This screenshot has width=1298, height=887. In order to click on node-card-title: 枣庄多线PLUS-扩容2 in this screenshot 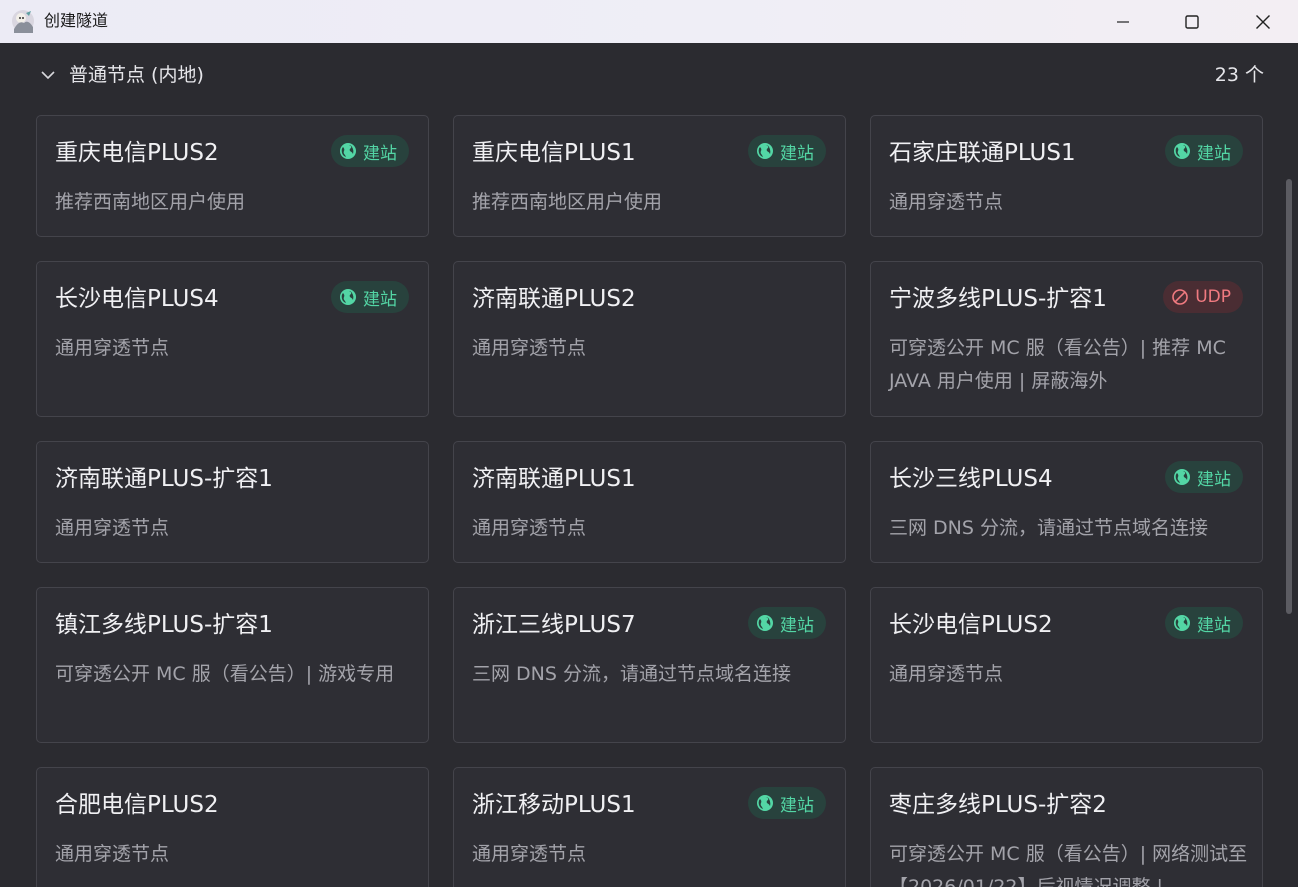, I will do `click(998, 805)`.